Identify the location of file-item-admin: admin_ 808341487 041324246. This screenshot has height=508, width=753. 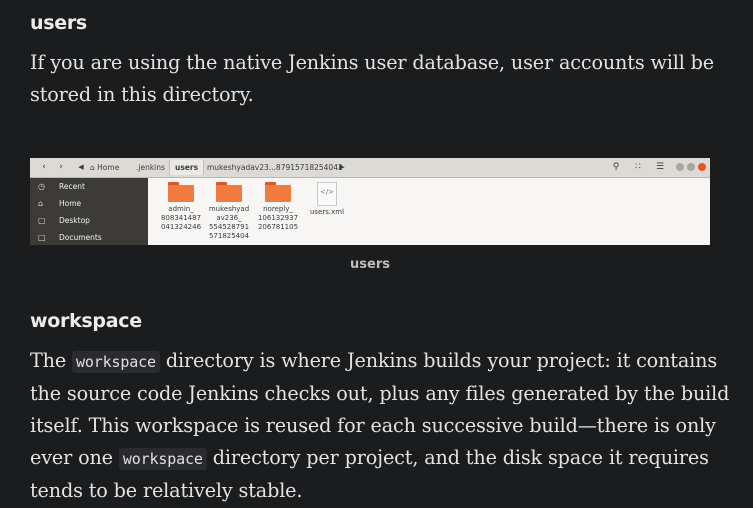
(181, 207).